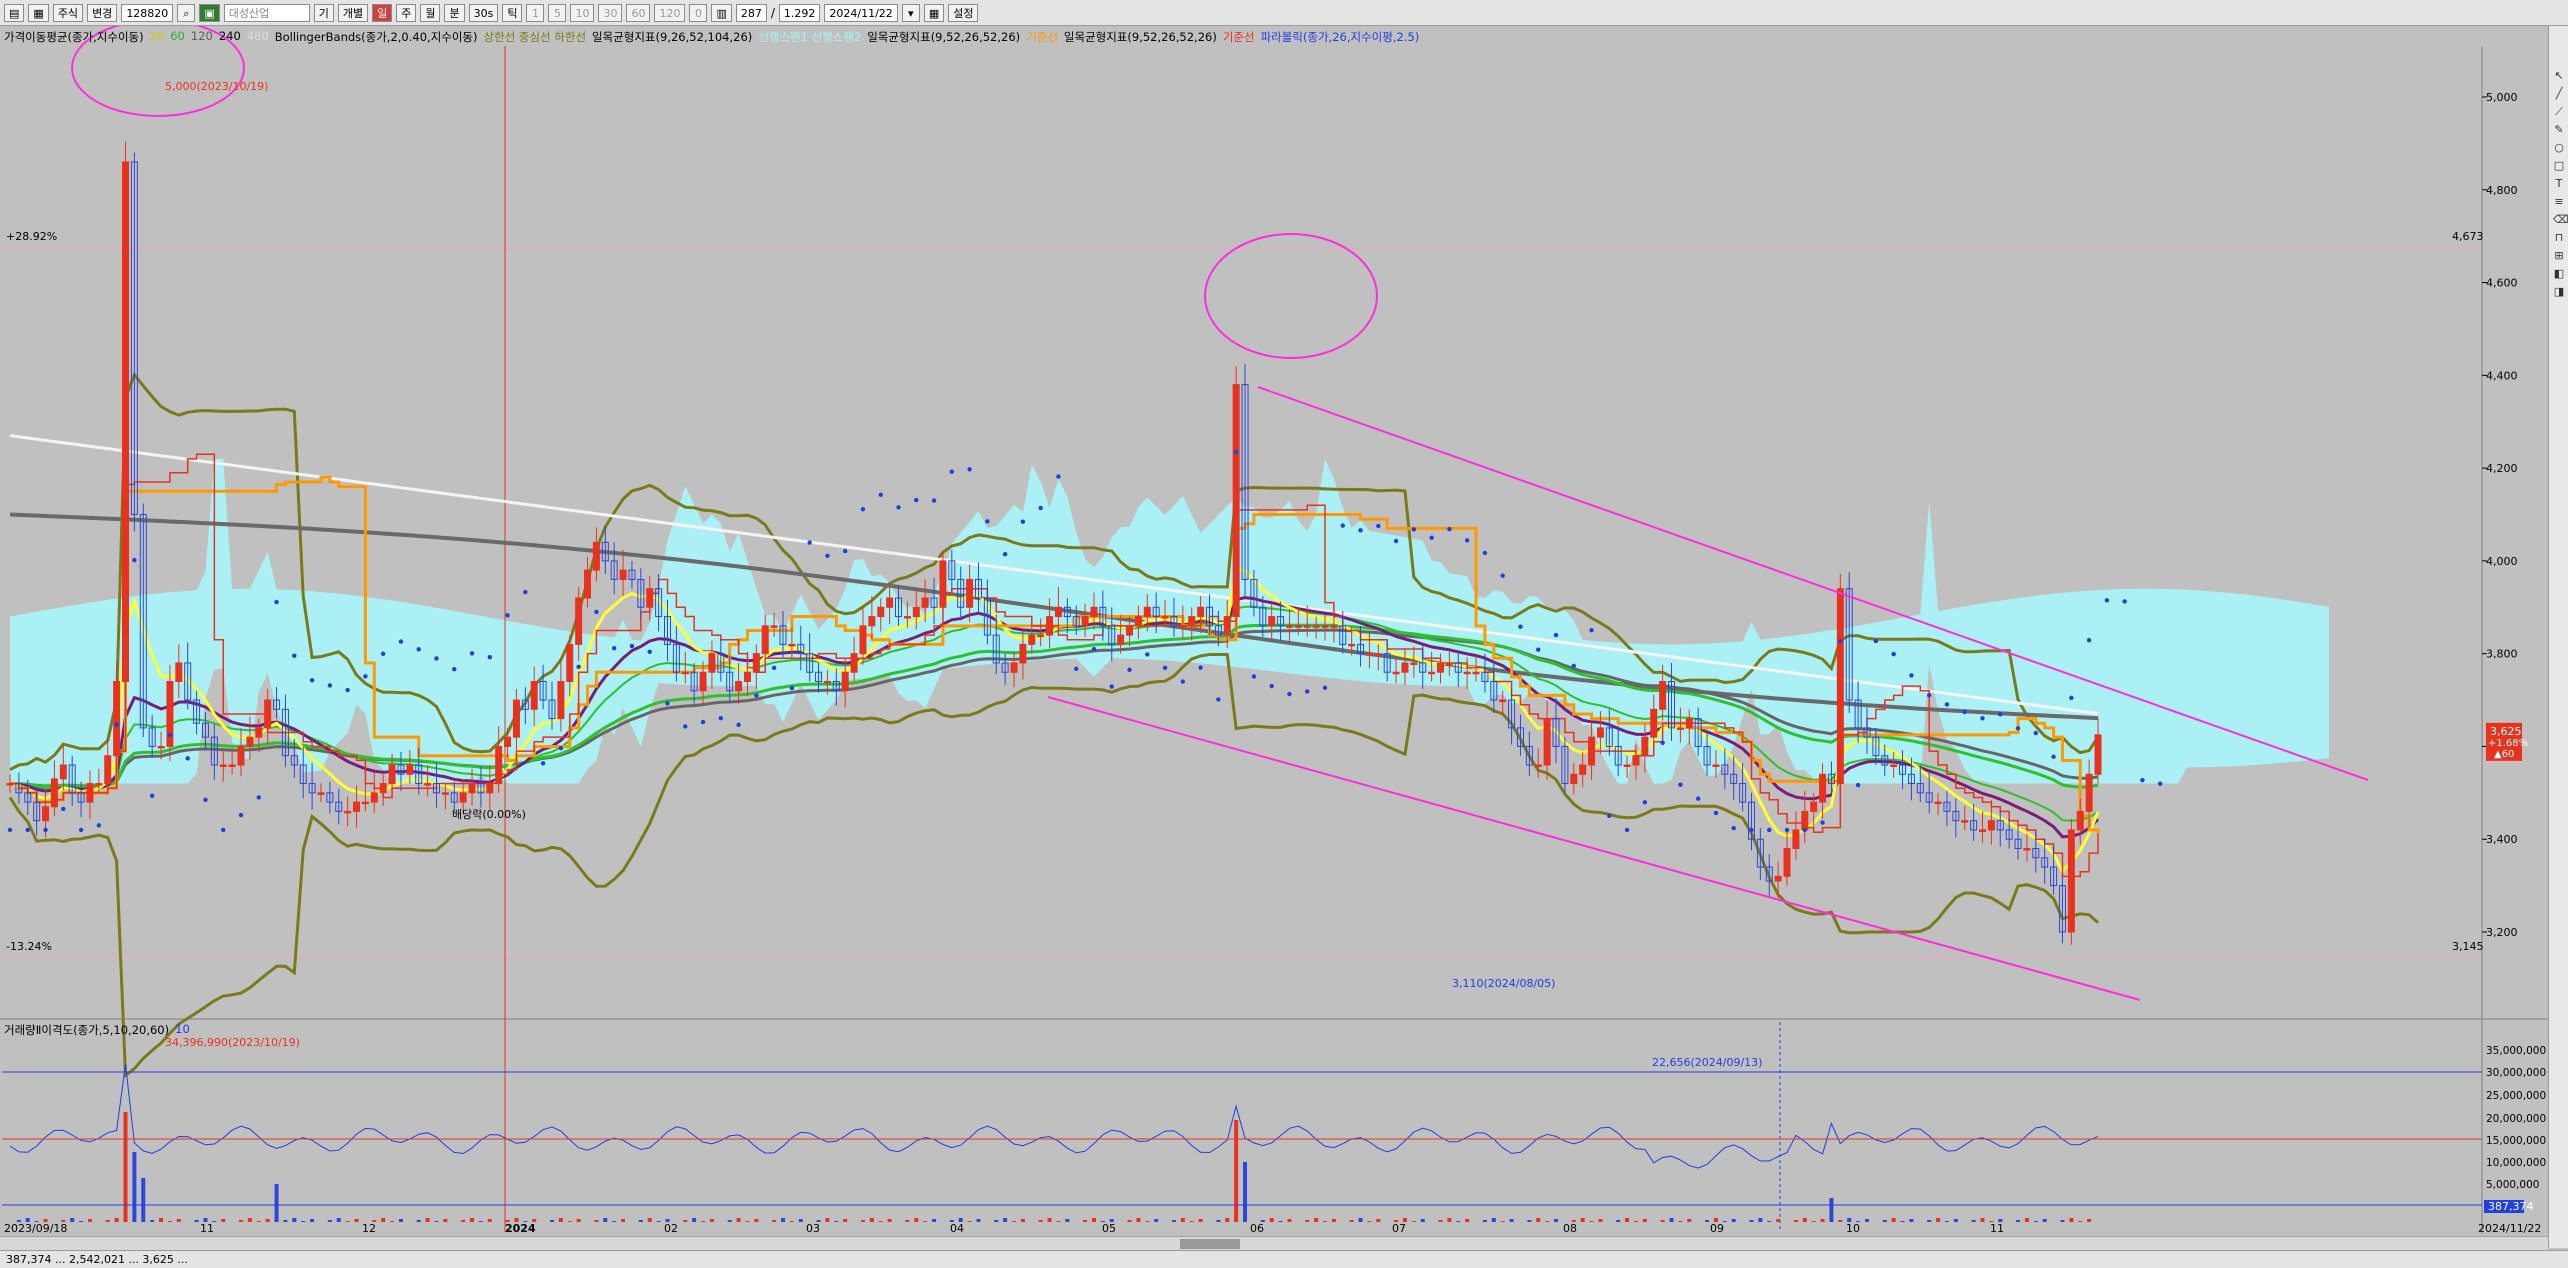 The image size is (2568, 1268). Describe the element at coordinates (813, 1228) in the screenshot. I see `x-tick-label: 03` at that location.